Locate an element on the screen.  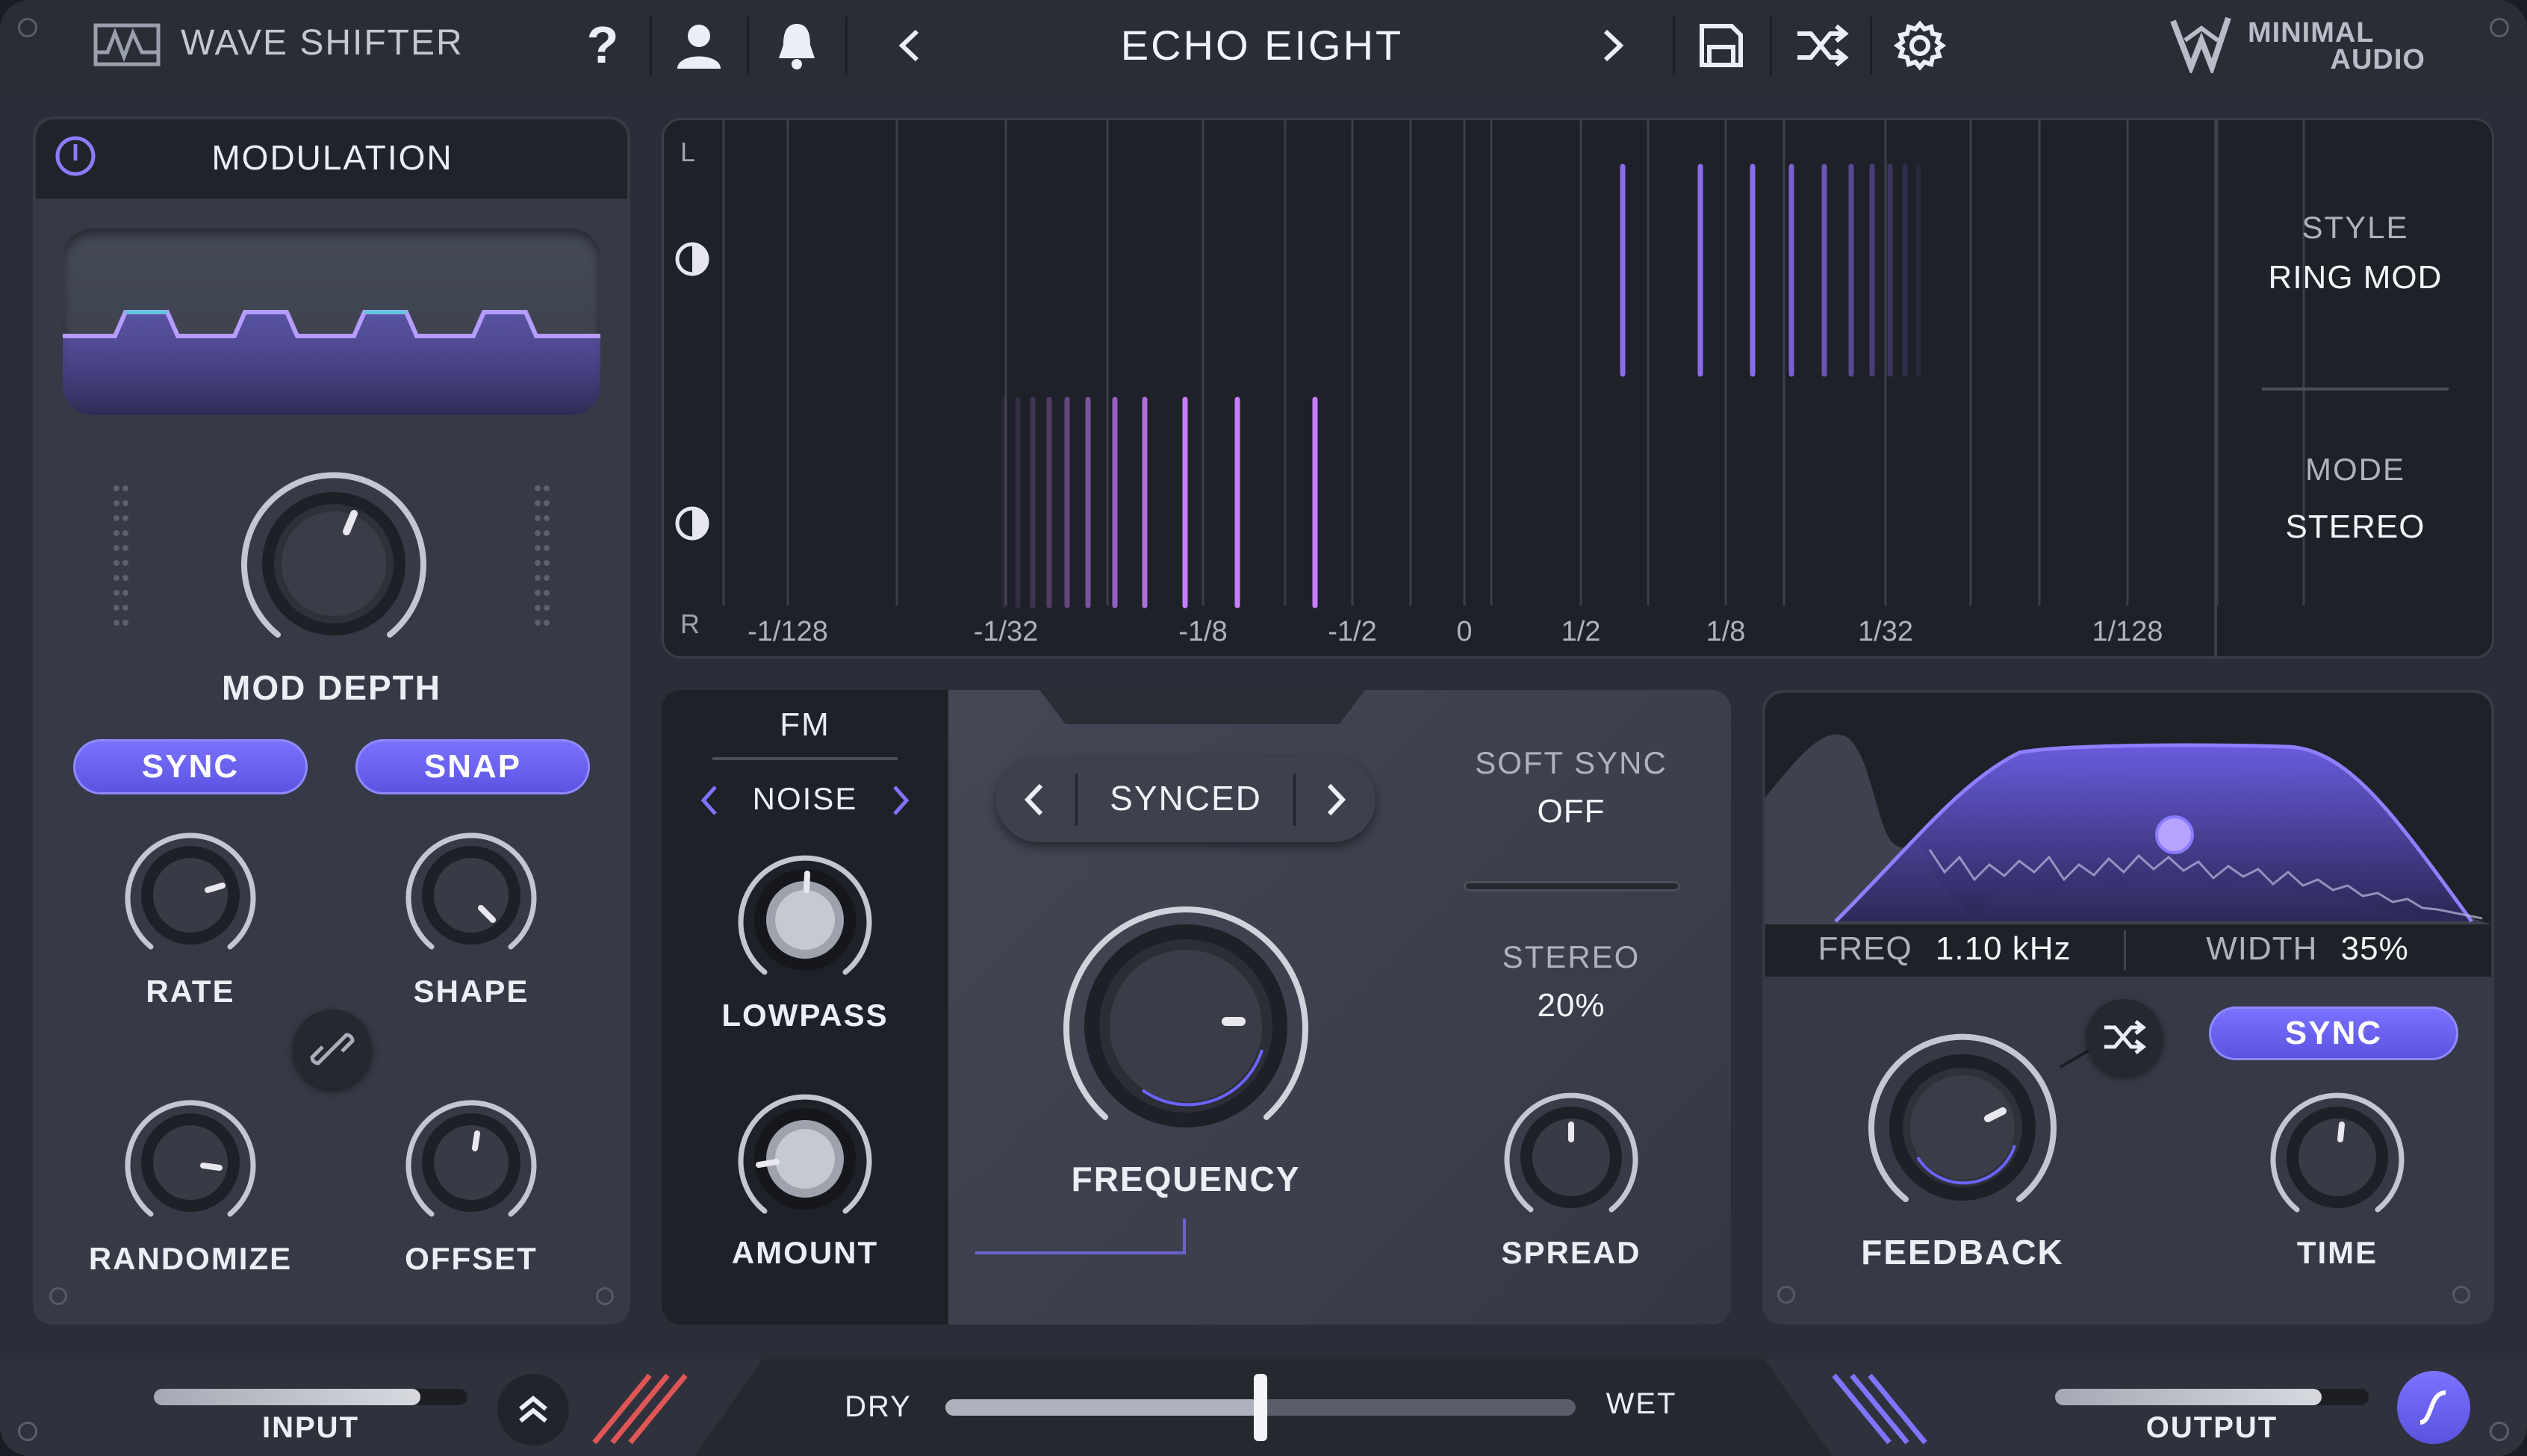
stereo-value: 20% is located at coordinates (1571, 1005).